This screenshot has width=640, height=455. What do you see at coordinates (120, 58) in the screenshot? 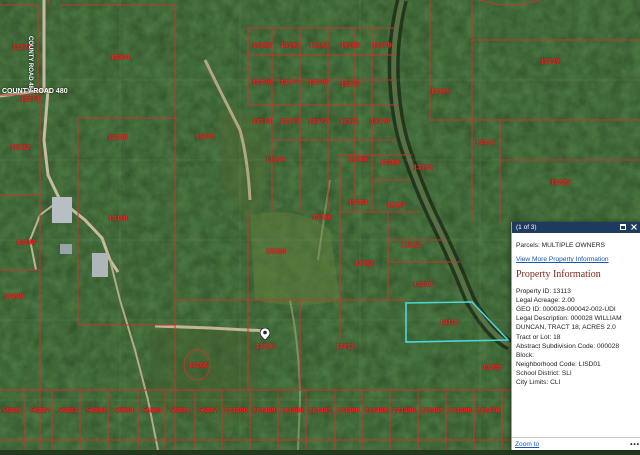
I see `parcel-label: 13004` at bounding box center [120, 58].